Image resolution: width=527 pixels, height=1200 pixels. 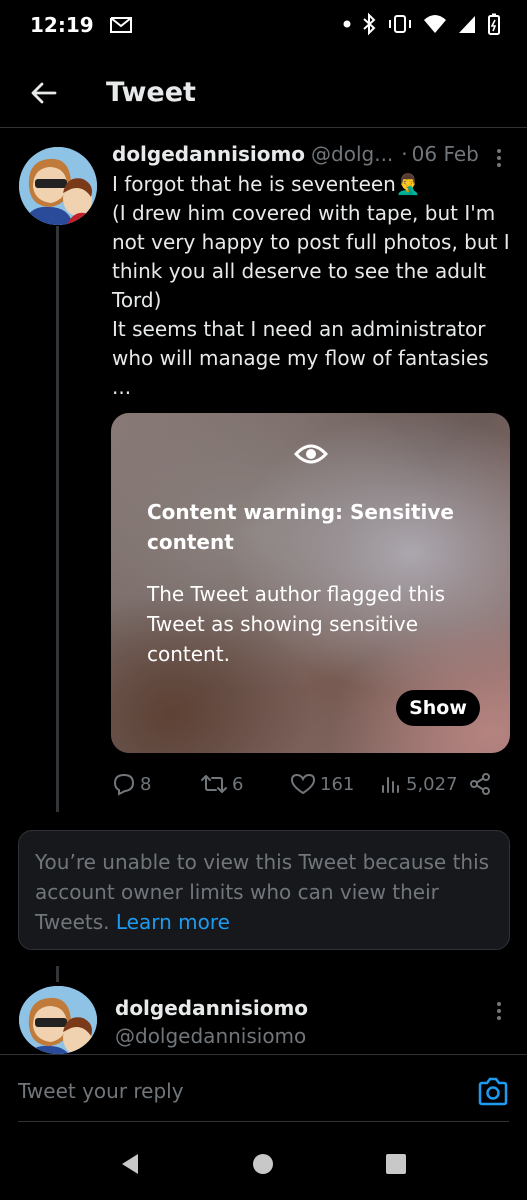 What do you see at coordinates (493, 1092) in the screenshot?
I see `camera-icon` at bounding box center [493, 1092].